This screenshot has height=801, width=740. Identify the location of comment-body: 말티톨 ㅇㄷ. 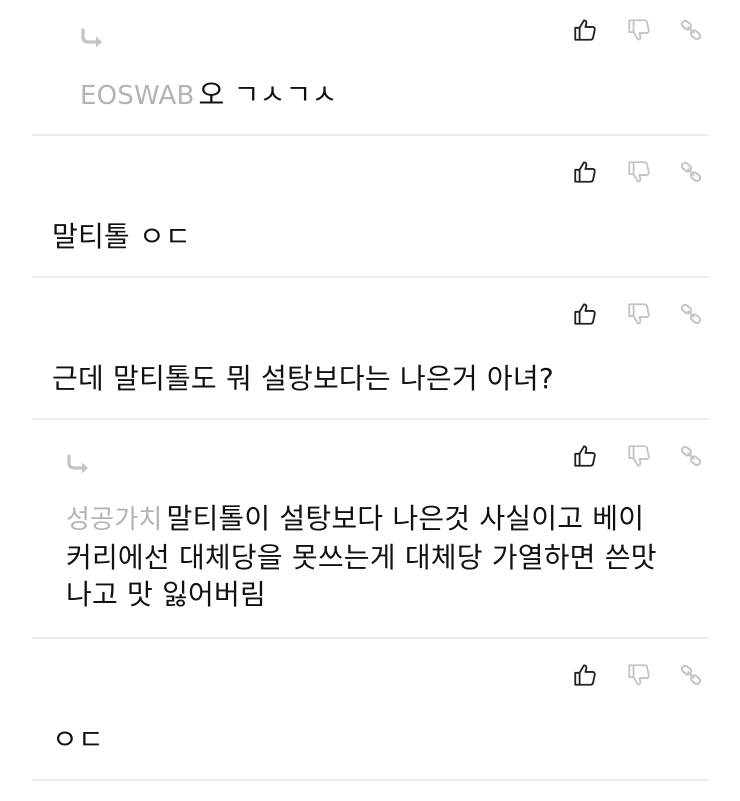
(365, 236).